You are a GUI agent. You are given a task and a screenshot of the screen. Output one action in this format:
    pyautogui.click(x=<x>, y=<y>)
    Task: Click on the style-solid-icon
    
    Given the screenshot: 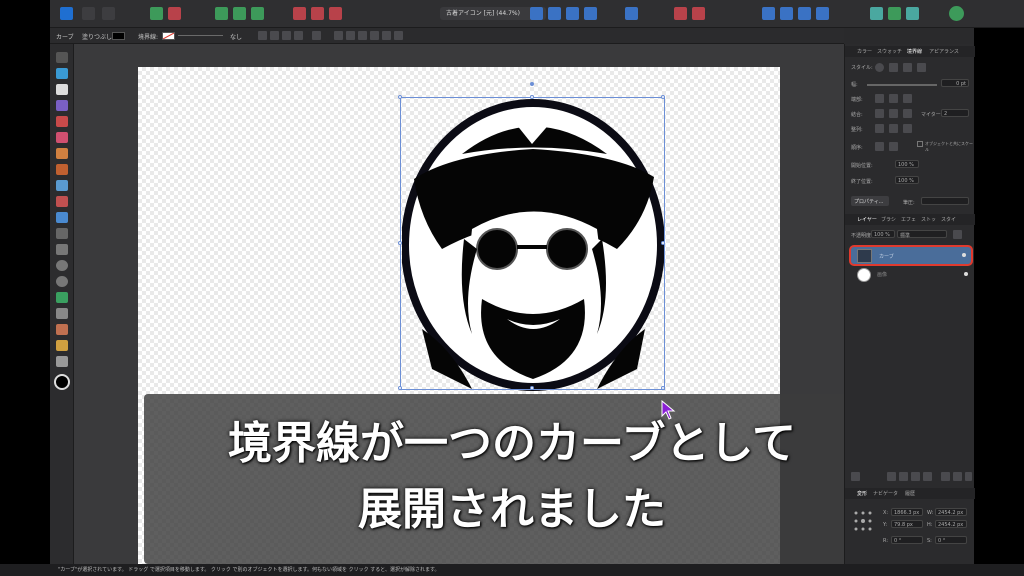 What is the action you would take?
    pyautogui.click(x=893, y=67)
    